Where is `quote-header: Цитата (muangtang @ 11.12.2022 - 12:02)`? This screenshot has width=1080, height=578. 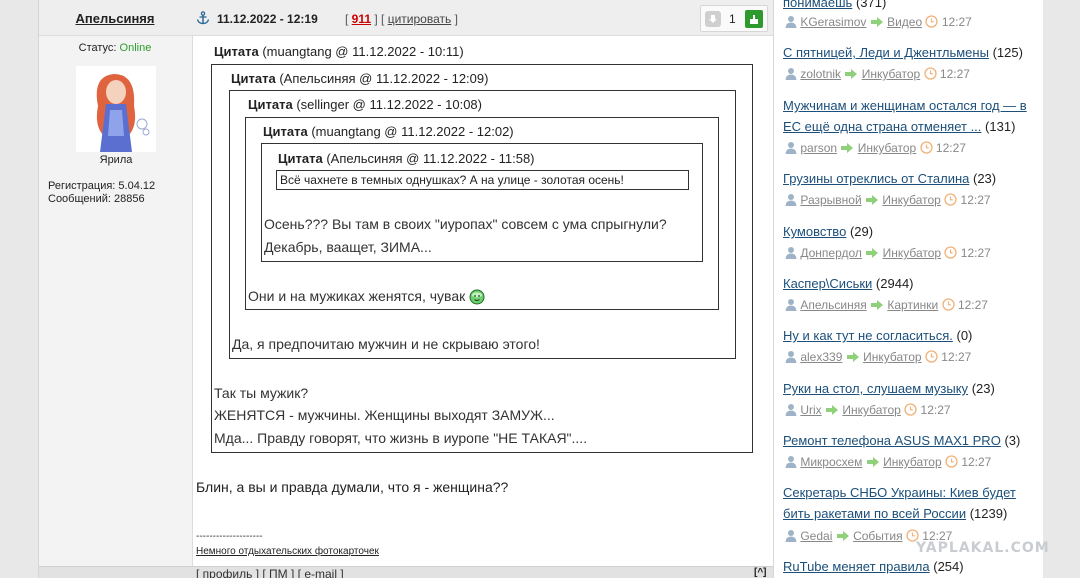
quote-header: Цитата (muangtang @ 11.12.2022 - 12:02) is located at coordinates (388, 131).